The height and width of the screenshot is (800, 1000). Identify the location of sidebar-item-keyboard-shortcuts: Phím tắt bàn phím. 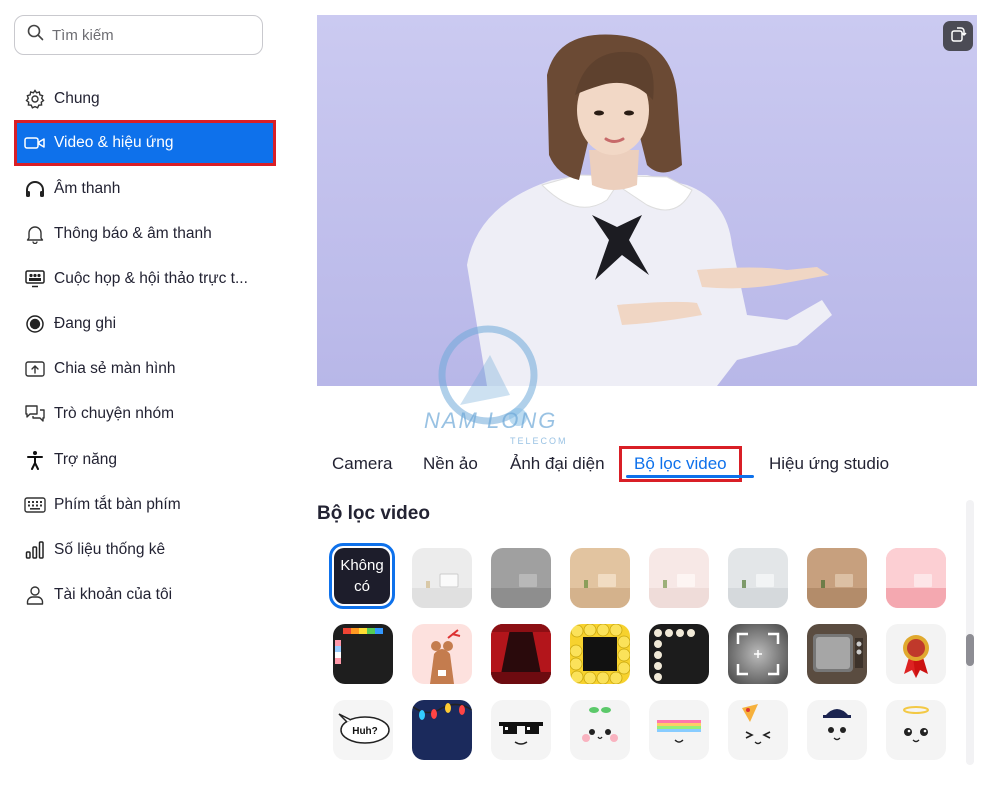
(145, 505).